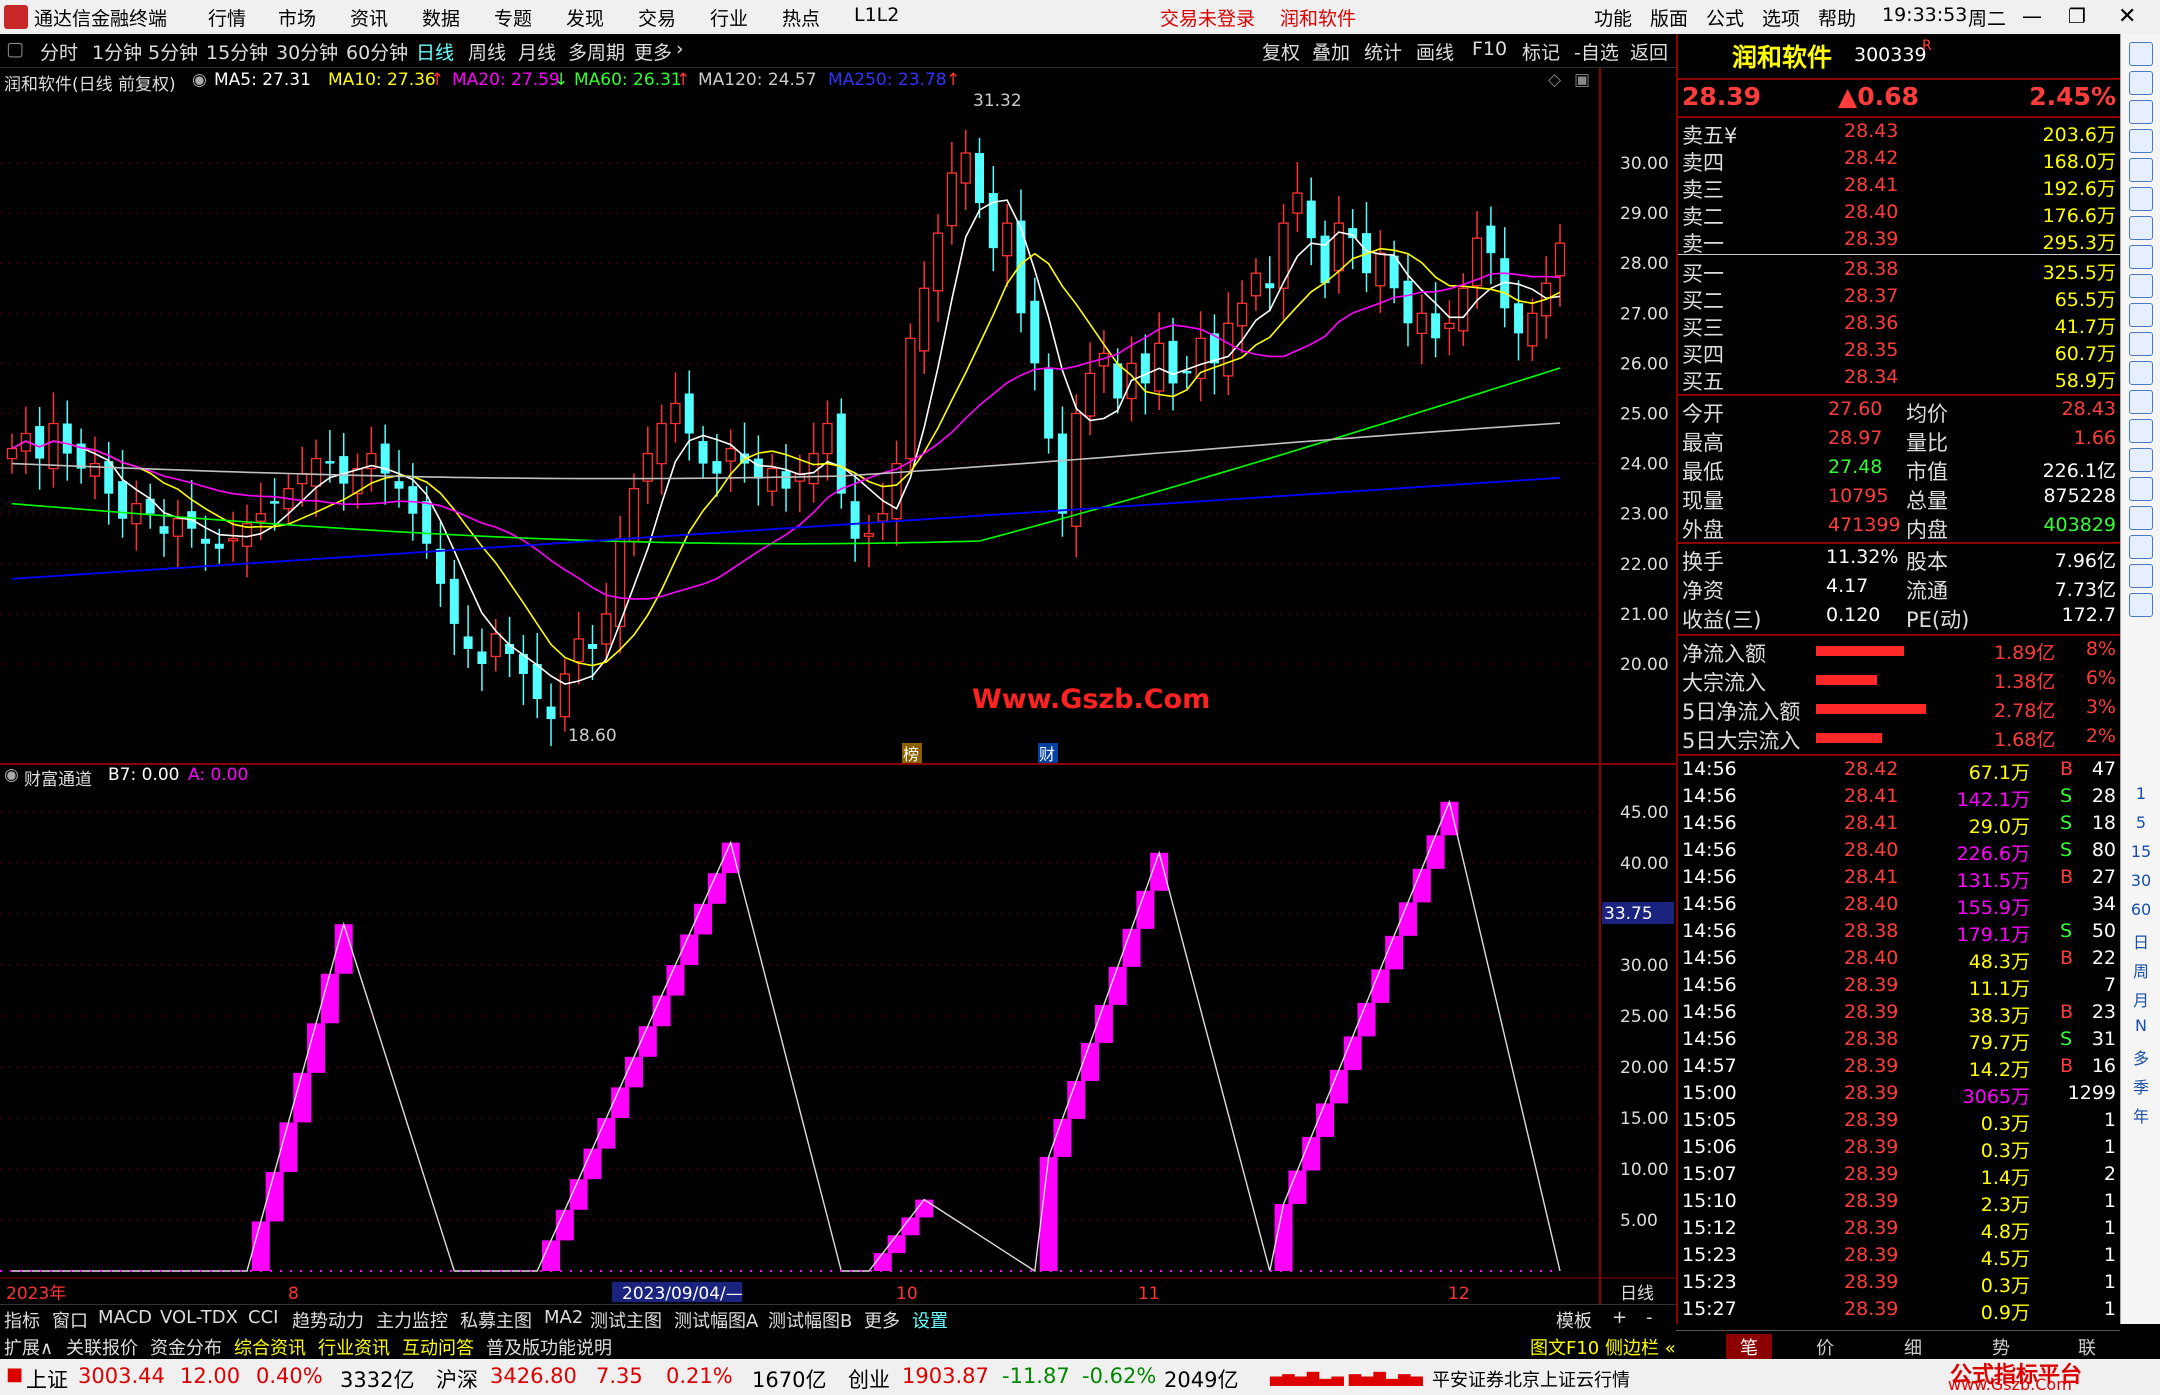  What do you see at coordinates (457, 1379) in the screenshot?
I see `sz-label: 沪深` at bounding box center [457, 1379].